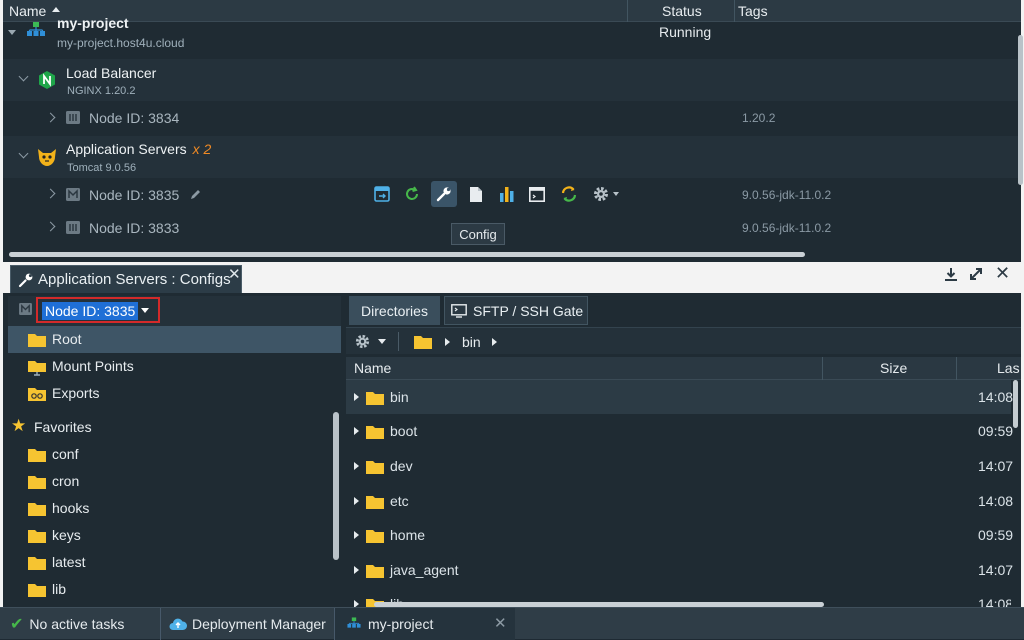 The width and height of the screenshot is (1024, 640). I want to click on env-table-header: Name Status Tags, so click(512, 11).